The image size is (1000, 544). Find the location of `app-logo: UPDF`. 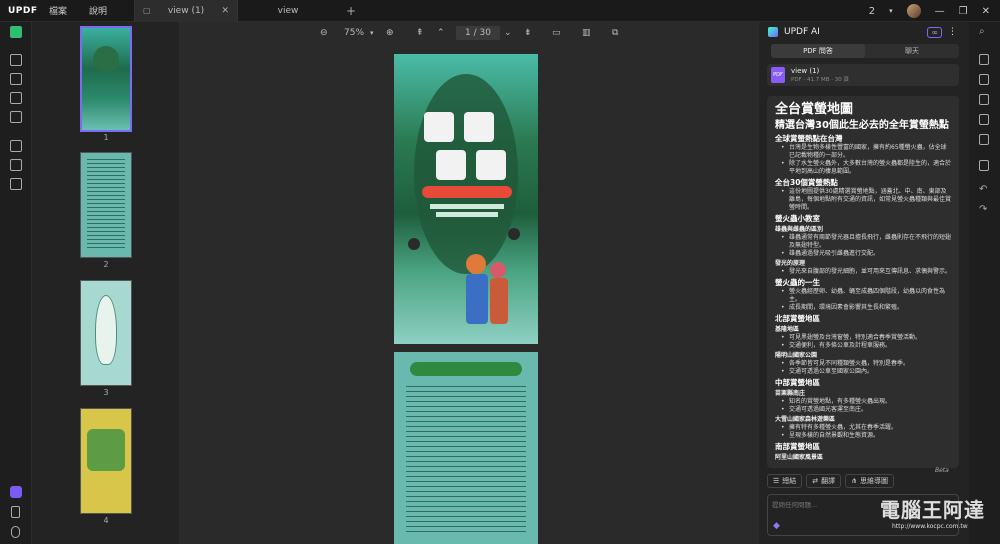

app-logo: UPDF is located at coordinates (23, 10).